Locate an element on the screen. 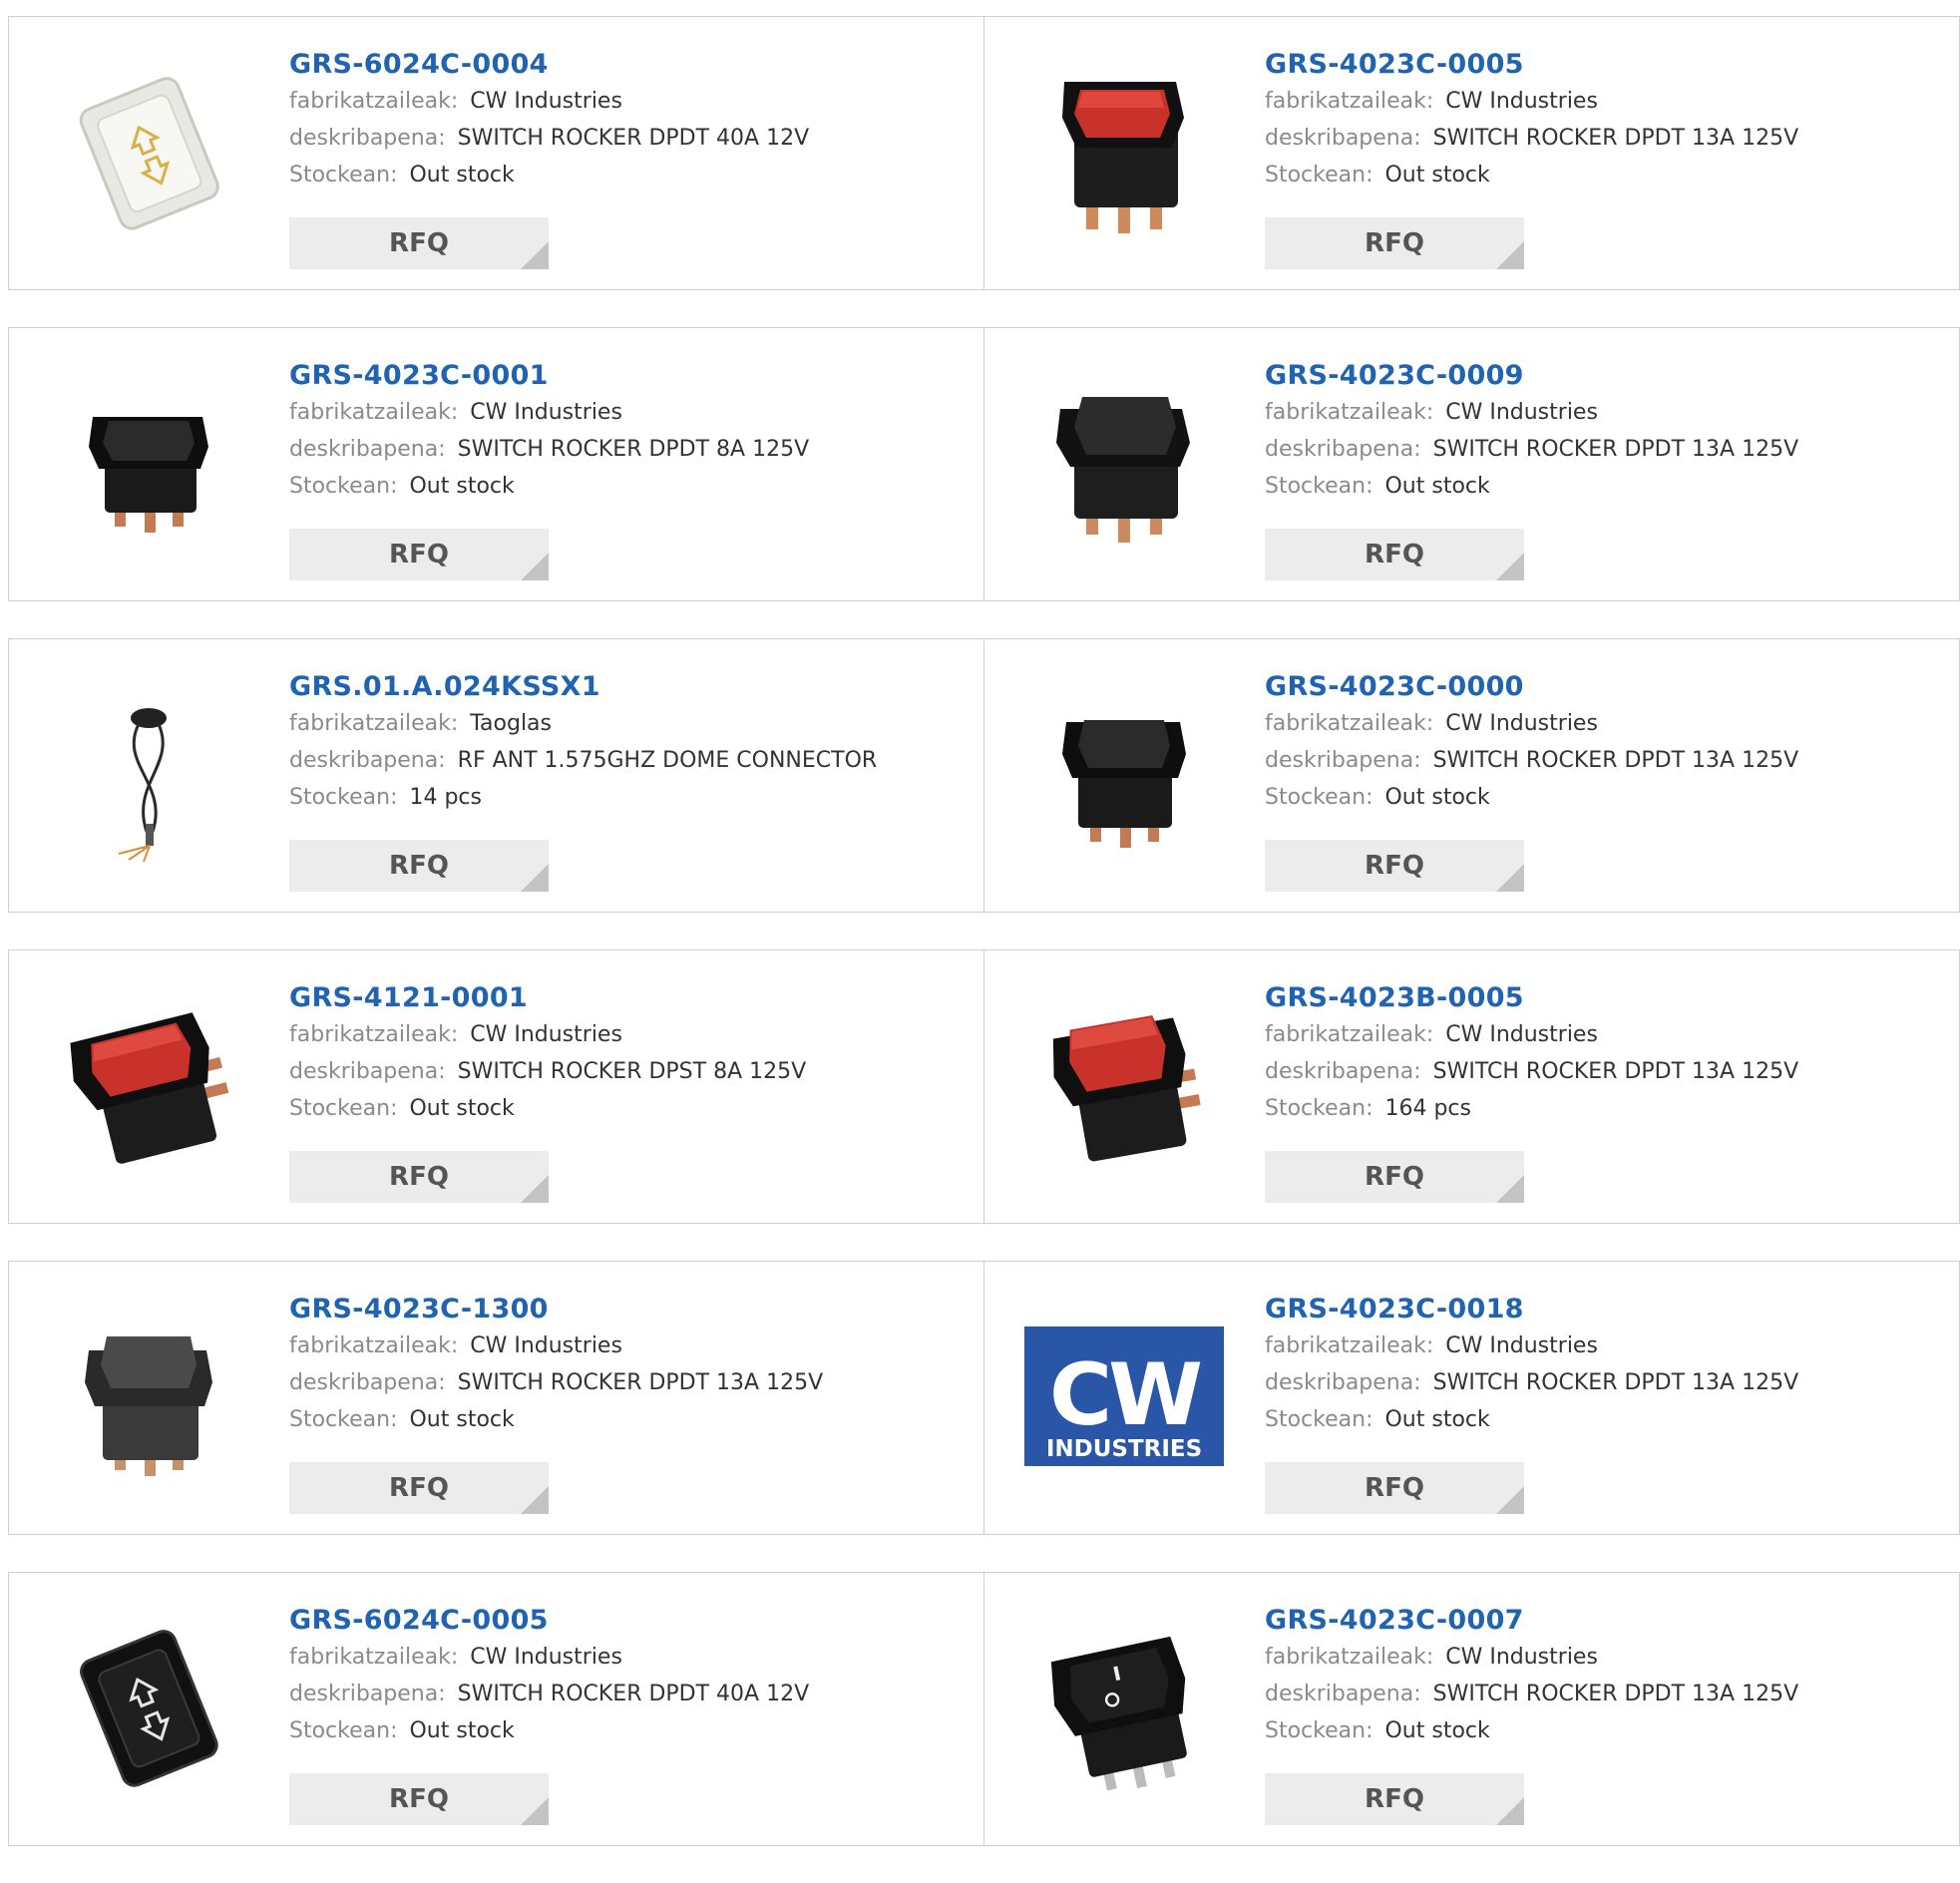 This screenshot has width=1960, height=1883. white-window-switch-icon is located at coordinates (149, 153).